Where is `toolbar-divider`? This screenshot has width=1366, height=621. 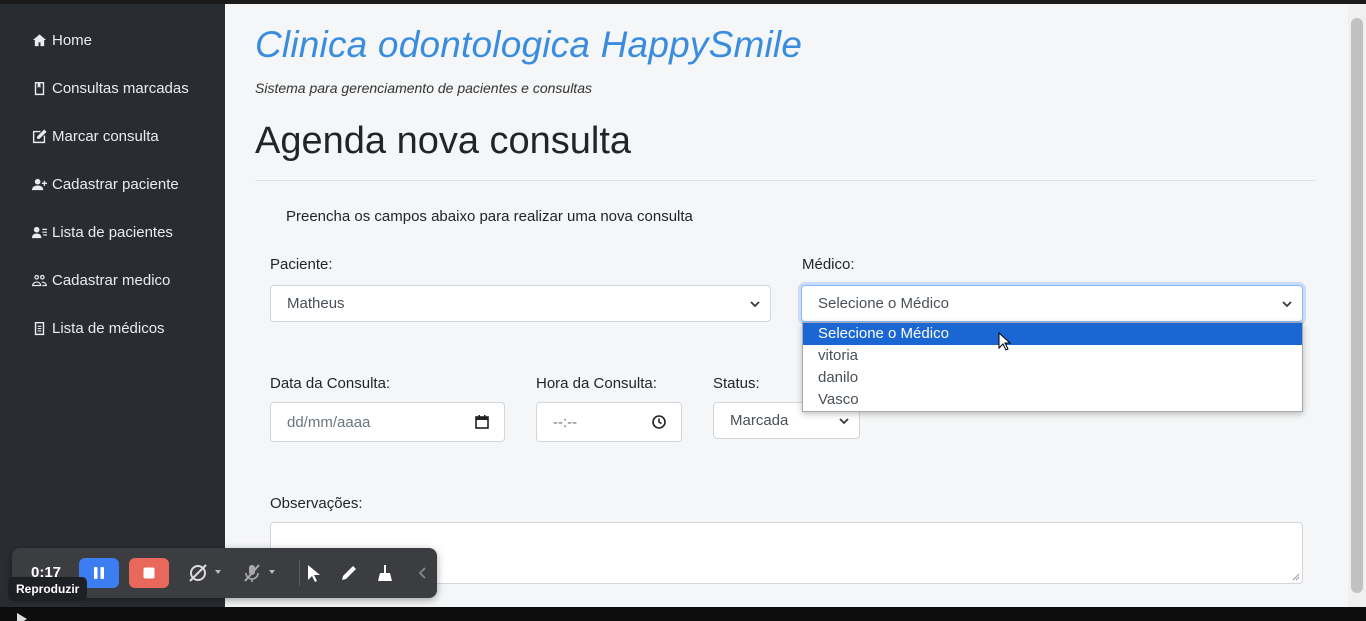 toolbar-divider is located at coordinates (299, 573).